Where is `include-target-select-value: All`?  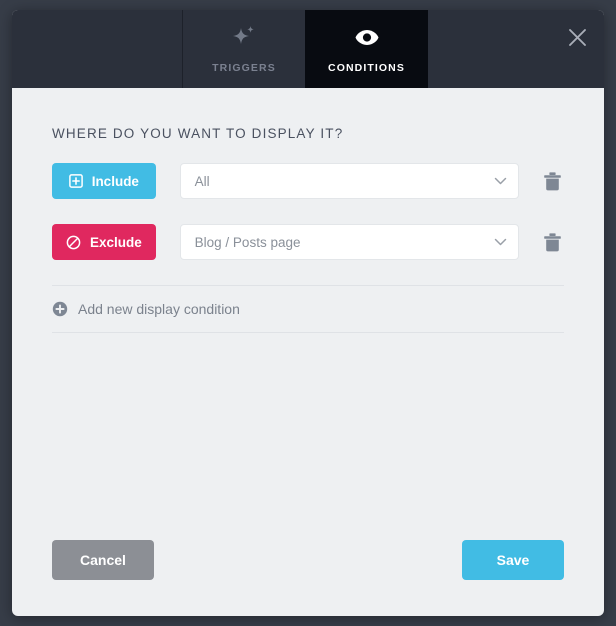 include-target-select-value: All is located at coordinates (349, 181).